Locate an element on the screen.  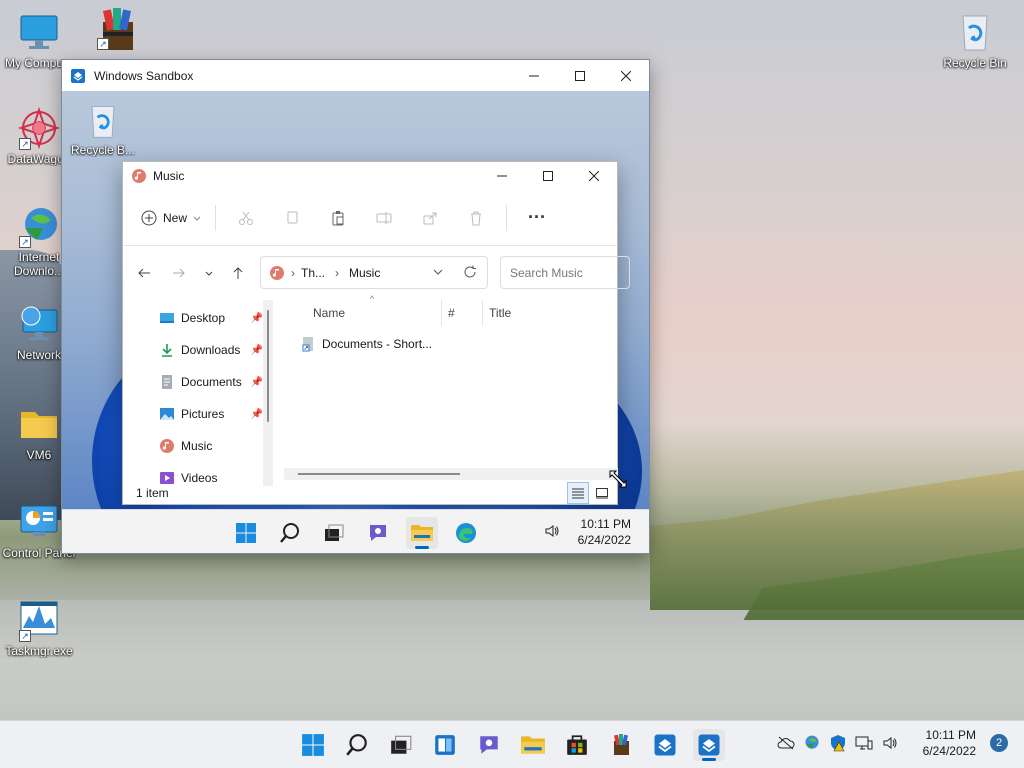
shortcut-arrow-icon: ↗ is located at coordinates (25, 242).